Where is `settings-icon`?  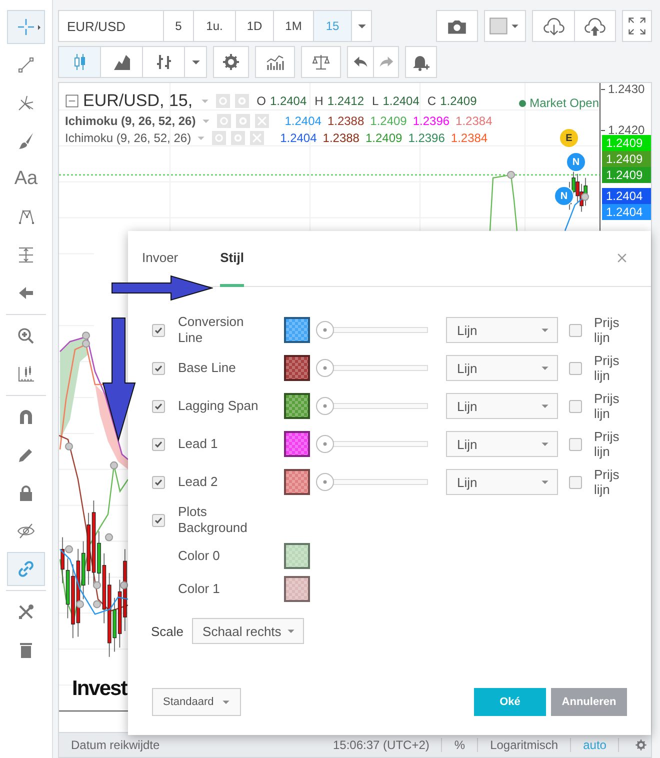 settings-icon is located at coordinates (641, 745).